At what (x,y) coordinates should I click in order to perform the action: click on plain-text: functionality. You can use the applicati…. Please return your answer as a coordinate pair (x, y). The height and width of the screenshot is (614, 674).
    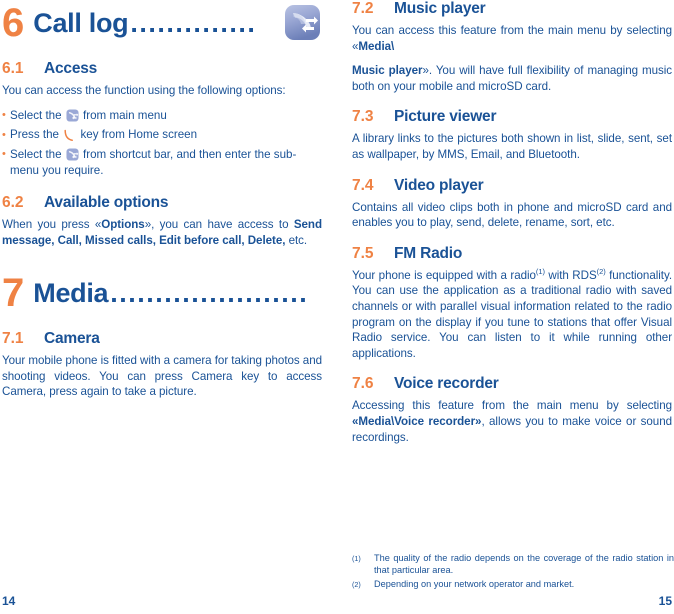
    Looking at the image, I should click on (512, 314).